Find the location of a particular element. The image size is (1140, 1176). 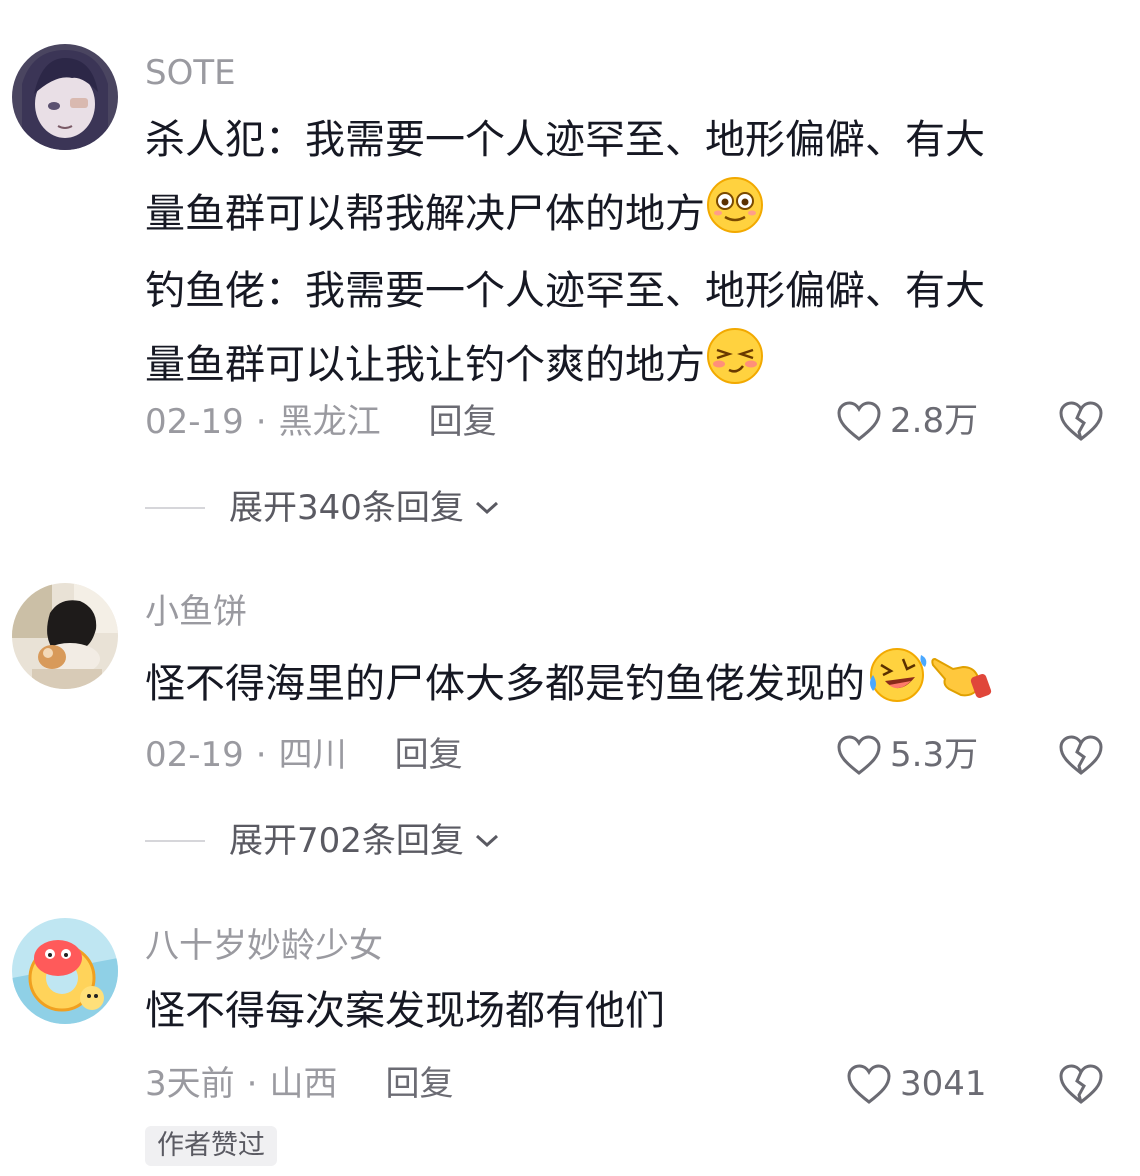

pointing-hand-emoji-icon is located at coordinates (961, 686).